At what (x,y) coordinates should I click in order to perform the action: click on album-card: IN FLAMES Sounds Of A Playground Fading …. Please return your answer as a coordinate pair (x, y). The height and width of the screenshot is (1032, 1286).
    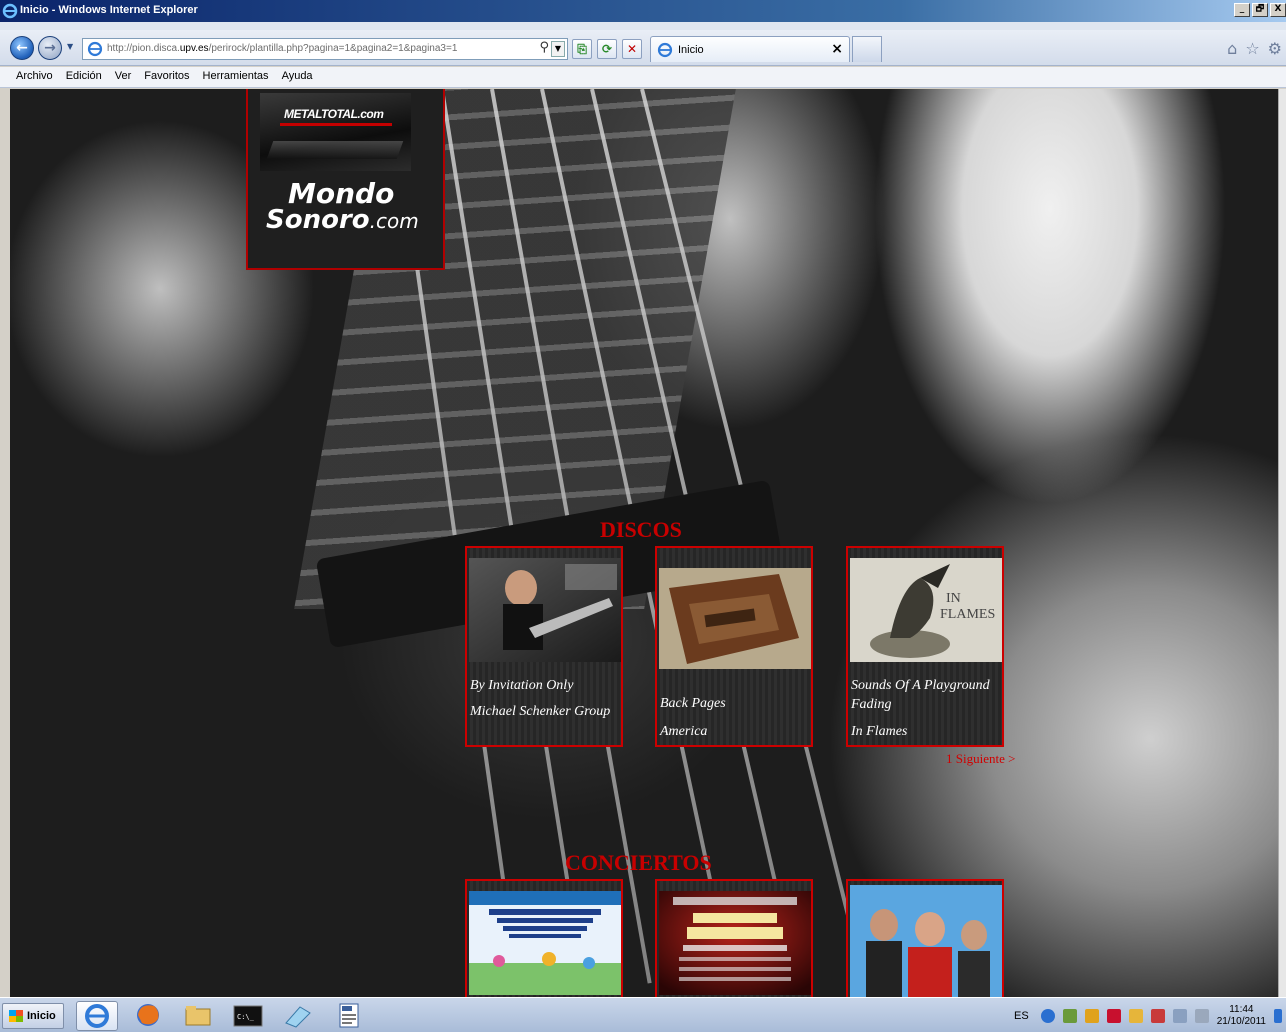
    Looking at the image, I should click on (925, 646).